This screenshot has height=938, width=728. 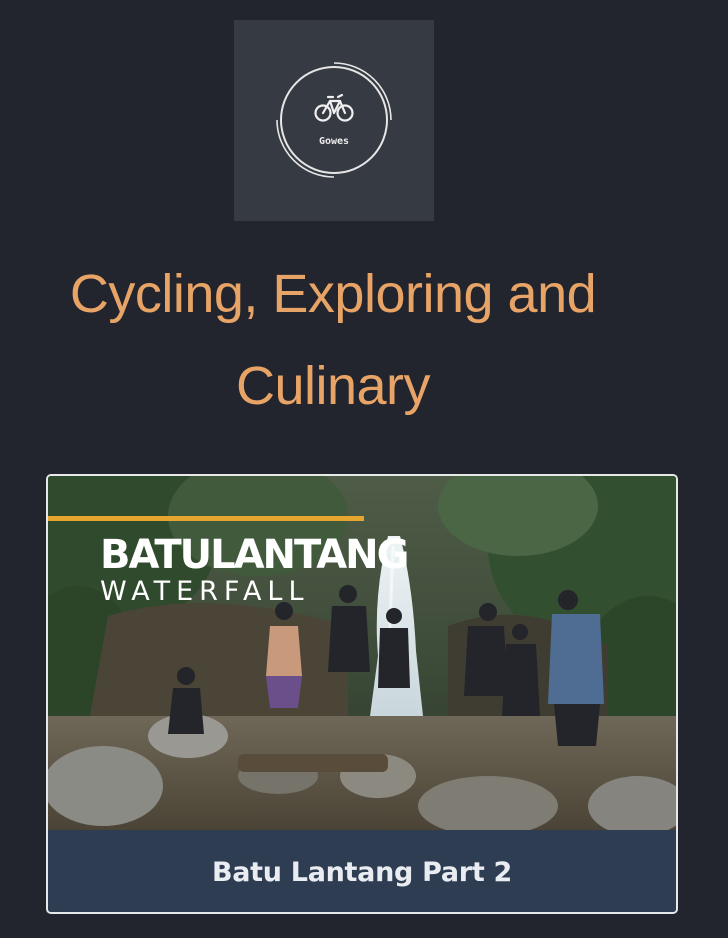 I want to click on accent-line, so click(x=206, y=518).